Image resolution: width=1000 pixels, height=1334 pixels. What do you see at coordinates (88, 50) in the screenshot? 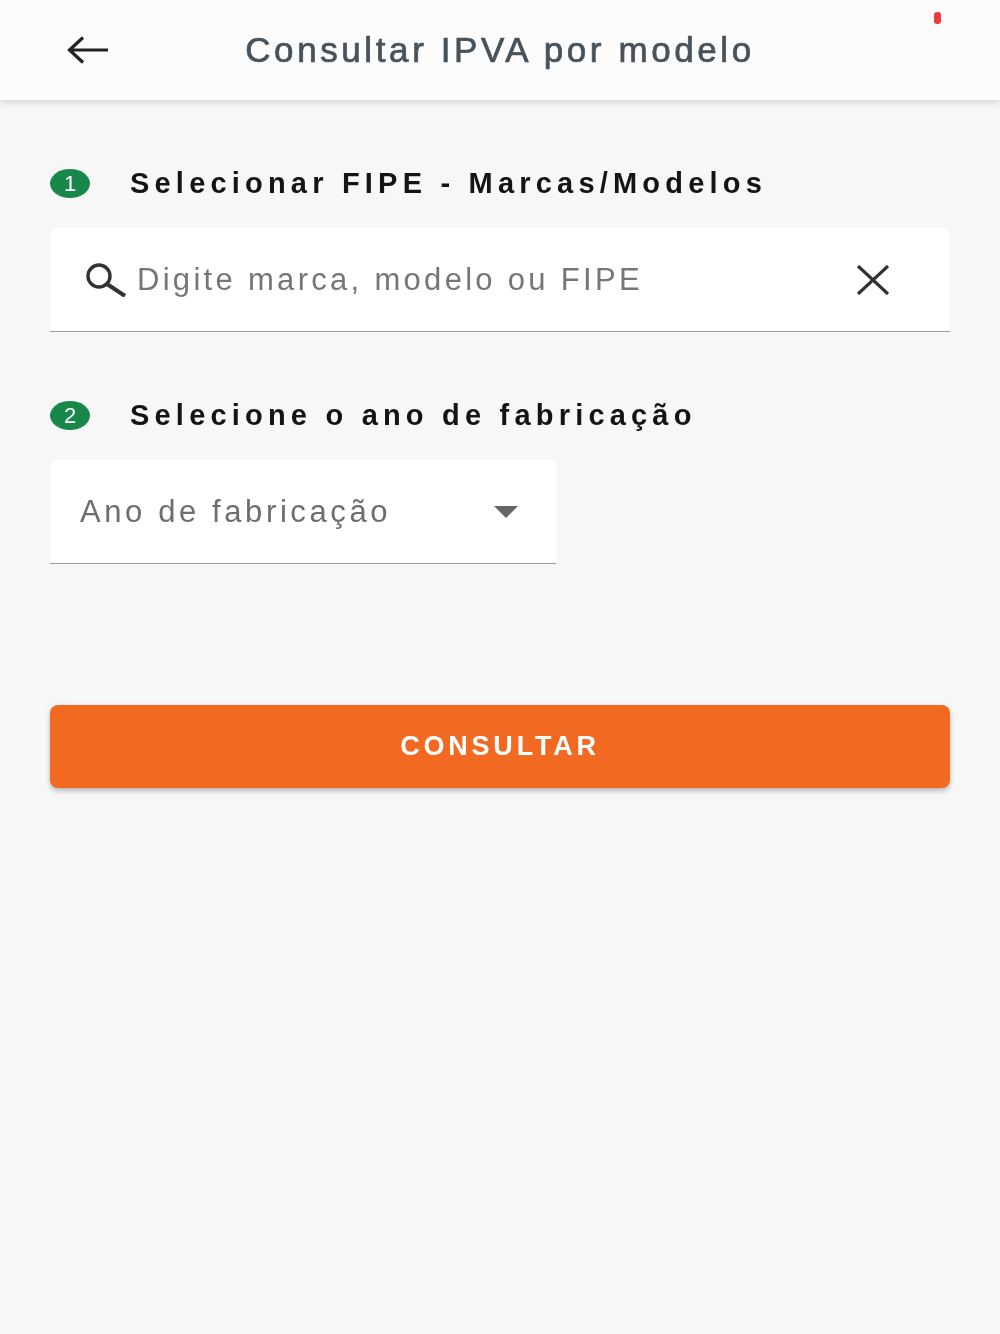
I see `back-arrow-icon` at bounding box center [88, 50].